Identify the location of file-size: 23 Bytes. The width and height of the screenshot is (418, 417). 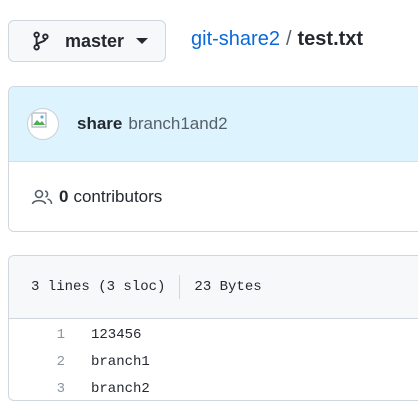
(228, 287).